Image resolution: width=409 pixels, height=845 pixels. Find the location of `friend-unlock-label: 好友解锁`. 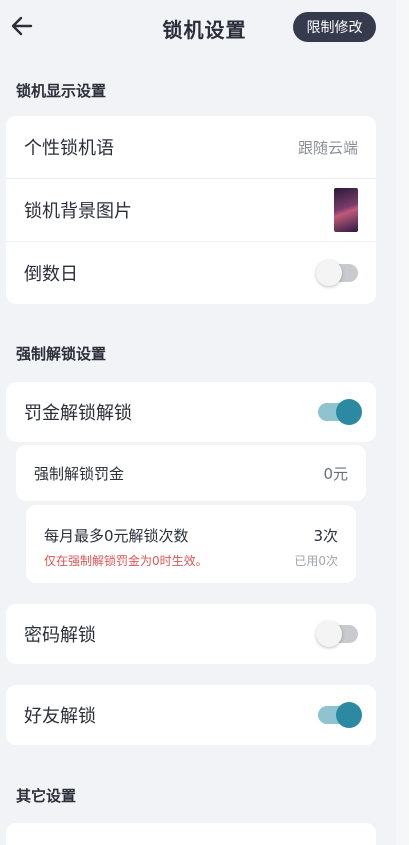

friend-unlock-label: 好友解锁 is located at coordinates (60, 716).